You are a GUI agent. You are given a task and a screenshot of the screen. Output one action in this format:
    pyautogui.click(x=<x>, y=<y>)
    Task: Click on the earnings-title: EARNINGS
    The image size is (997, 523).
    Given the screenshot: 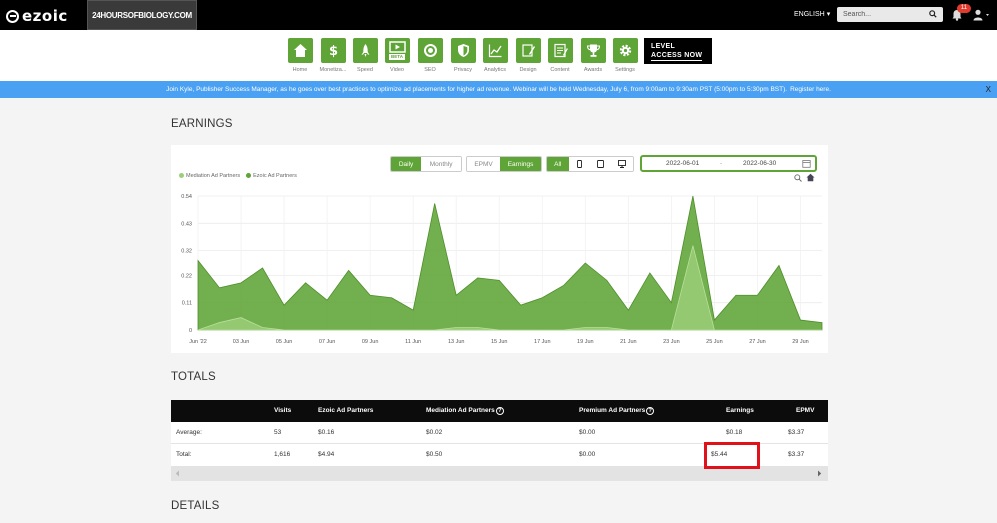 What is the action you would take?
    pyautogui.click(x=202, y=124)
    